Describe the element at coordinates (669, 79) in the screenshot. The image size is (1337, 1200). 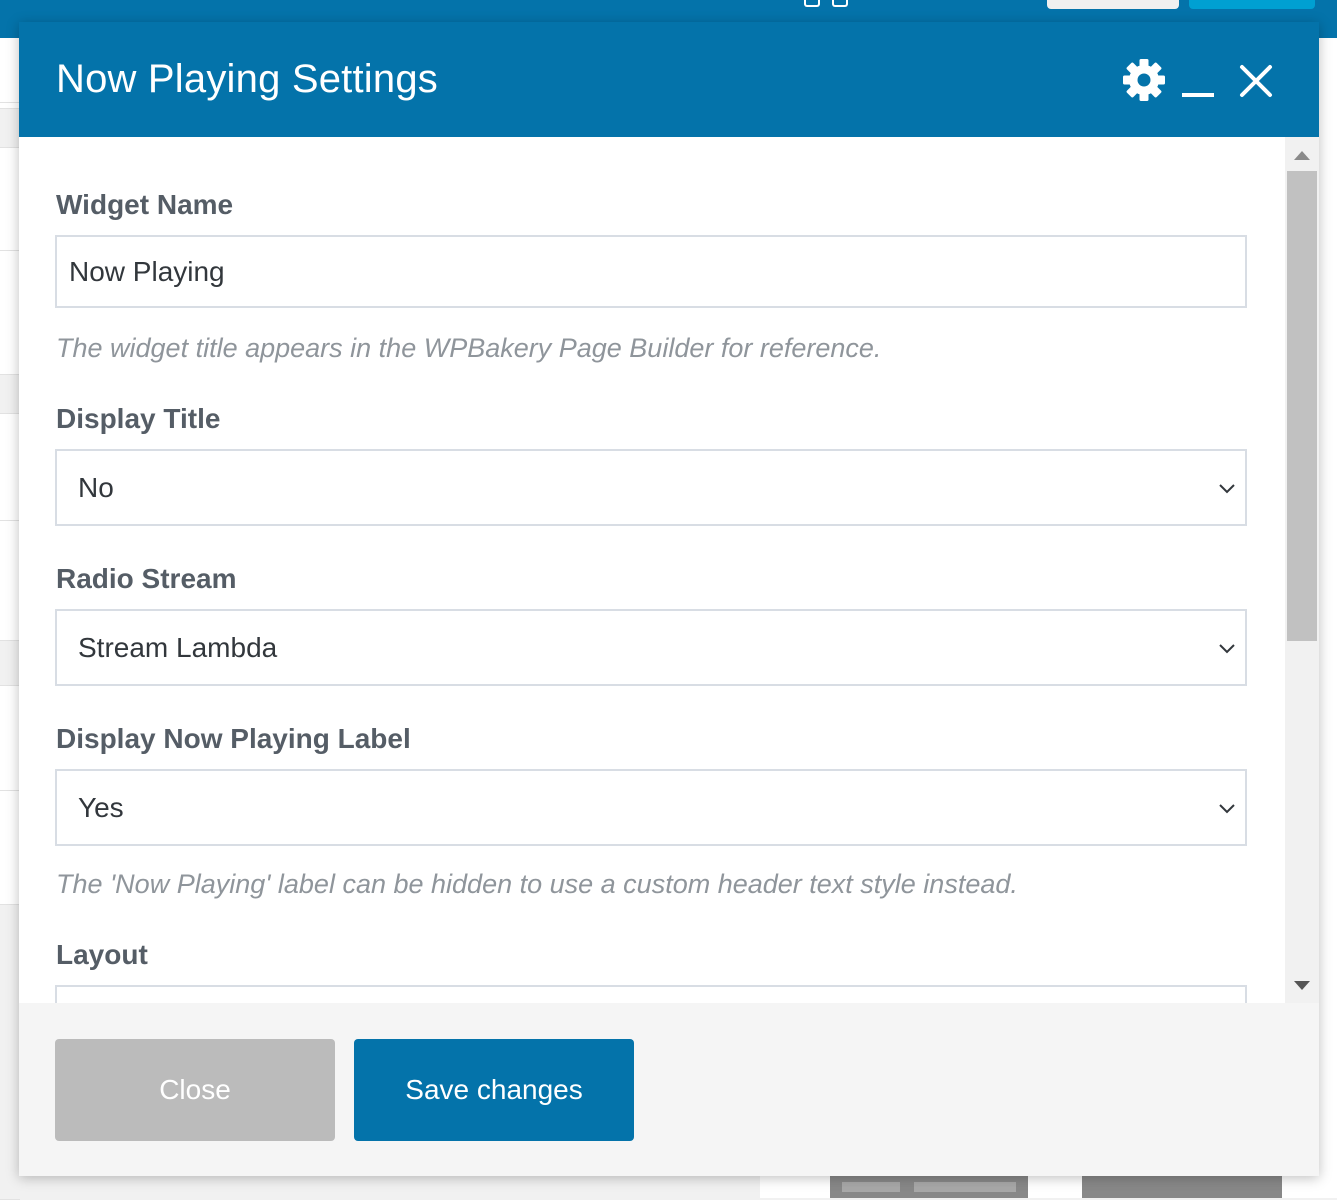
I see `modal-header: Now Playing Settings` at that location.